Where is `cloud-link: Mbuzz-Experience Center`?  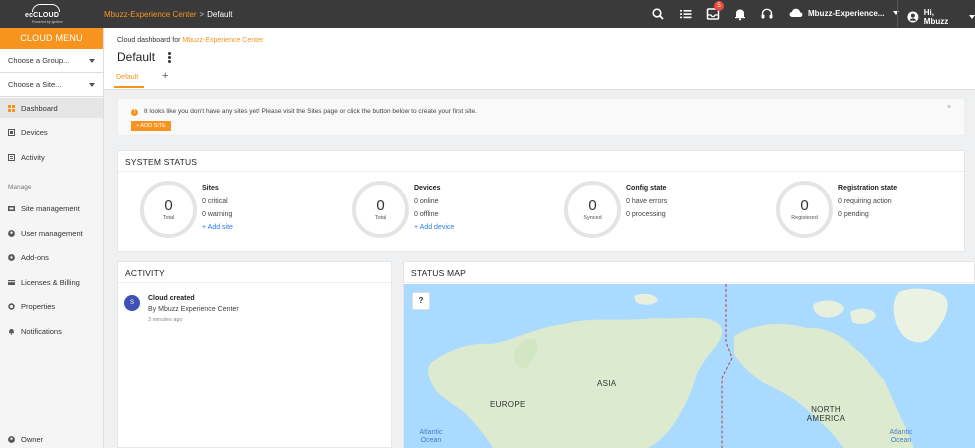
cloud-link: Mbuzz-Experience Center is located at coordinates (222, 40).